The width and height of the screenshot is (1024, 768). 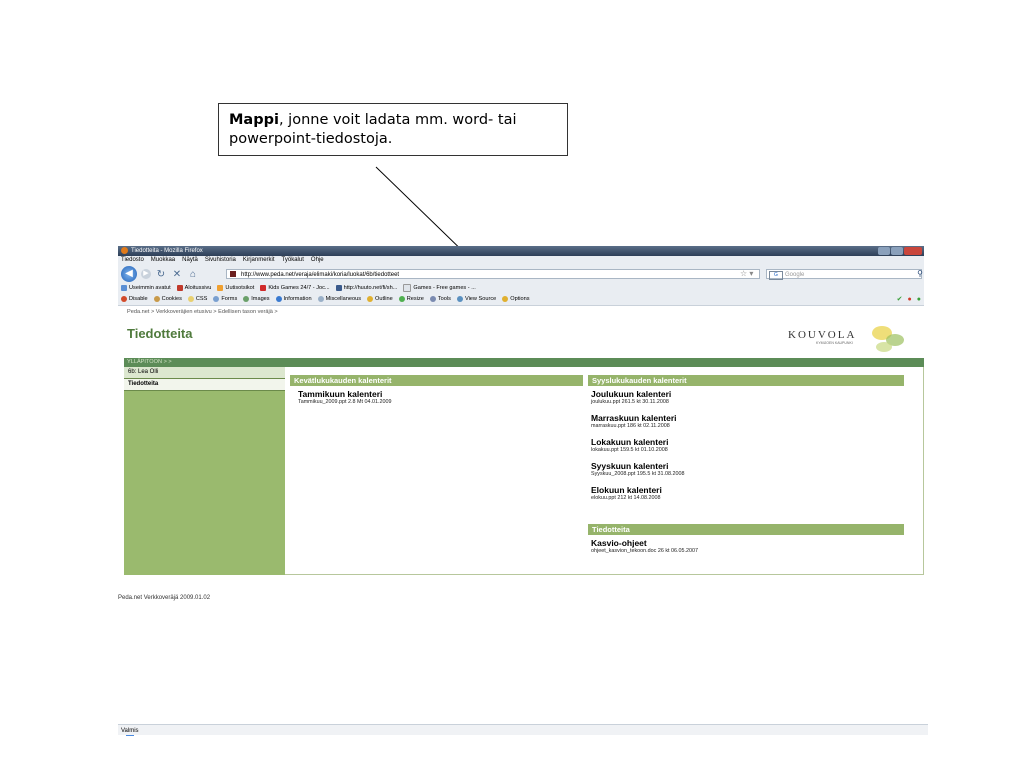 I want to click on sidebar-item-tiedotteita: Tiedotteita, so click(x=204, y=385).